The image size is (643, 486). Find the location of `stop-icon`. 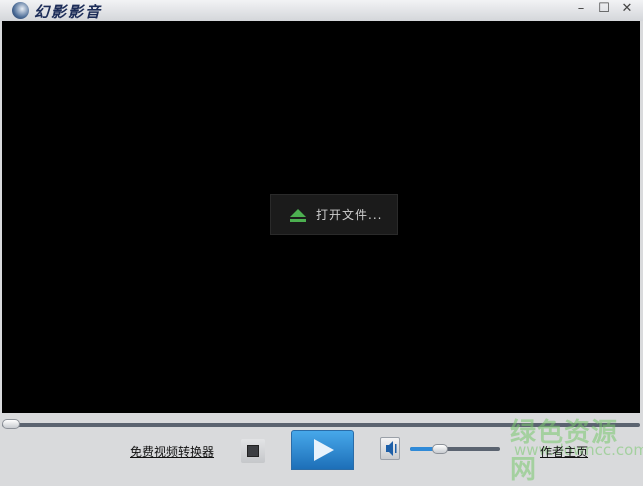

stop-icon is located at coordinates (253, 451).